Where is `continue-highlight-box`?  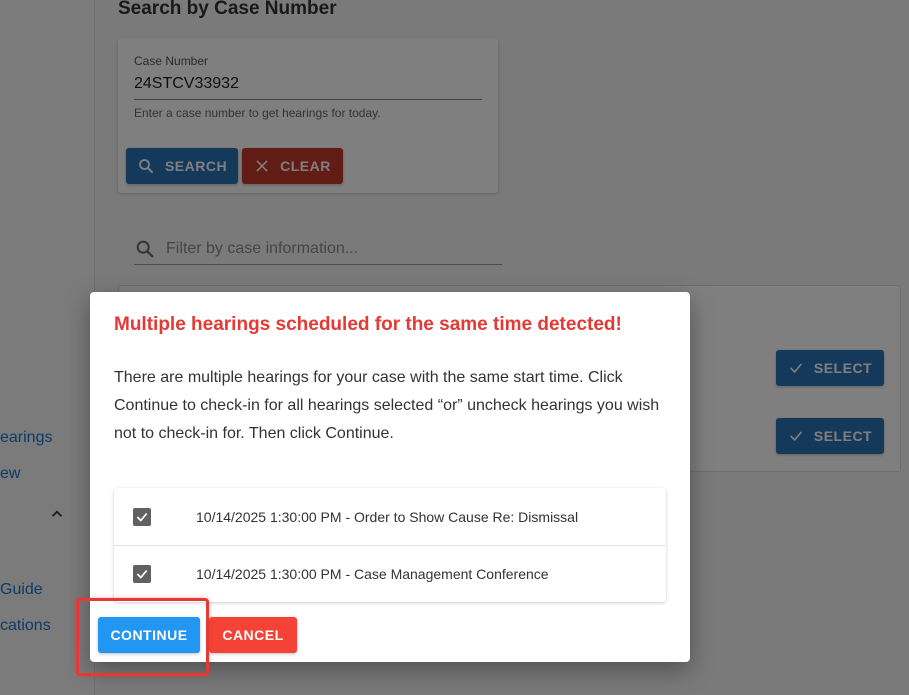 continue-highlight-box is located at coordinates (142, 637).